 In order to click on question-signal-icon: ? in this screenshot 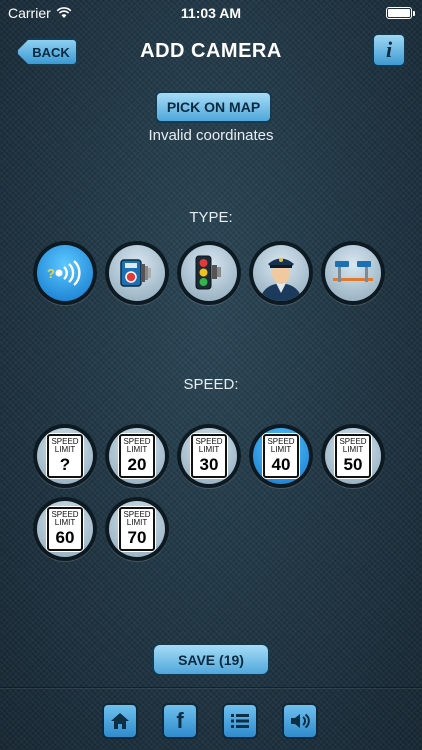, I will do `click(64, 273)`.